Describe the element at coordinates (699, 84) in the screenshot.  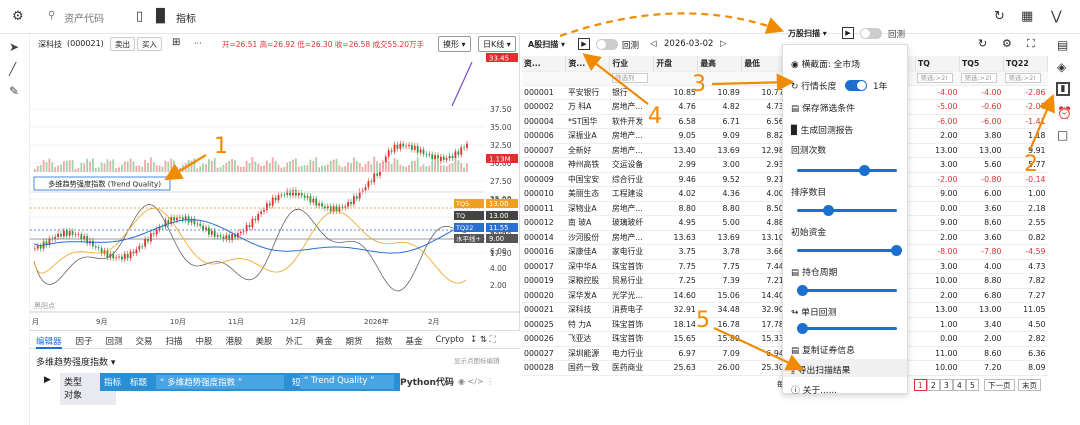
I see `annotation-3: 3` at that location.